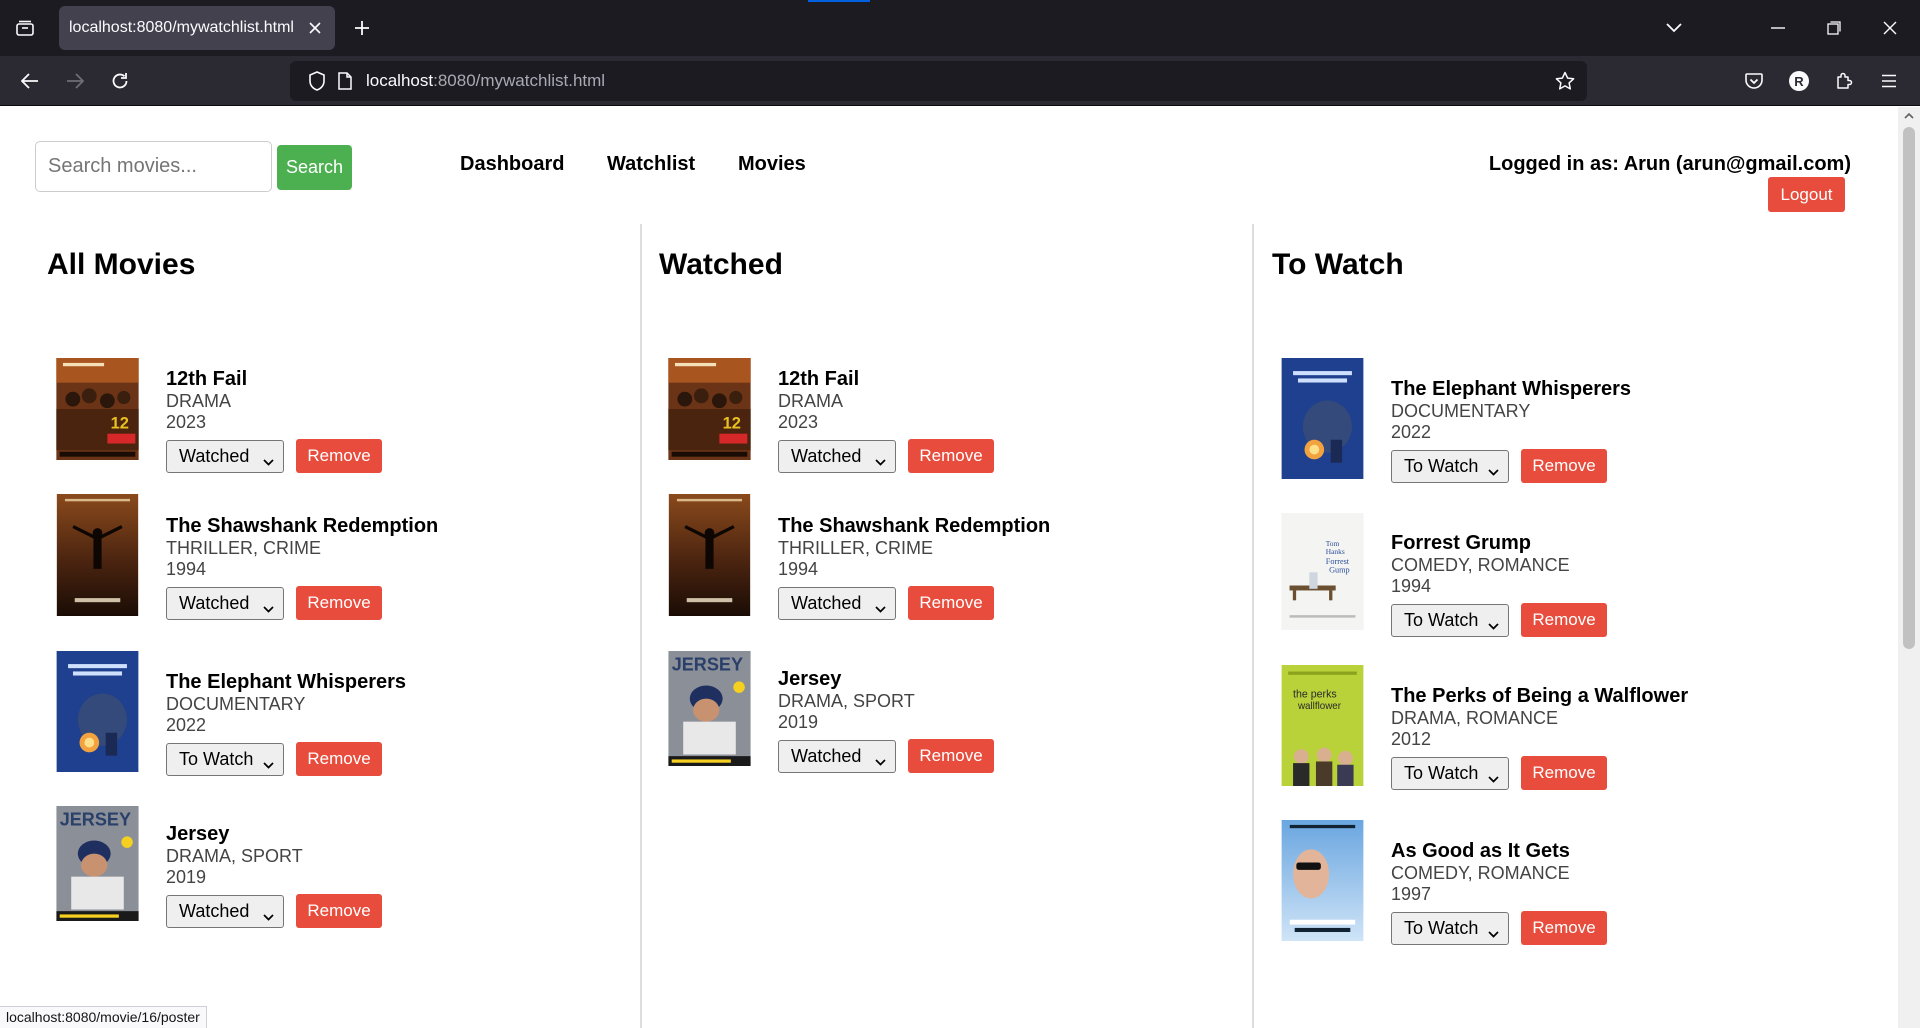  What do you see at coordinates (1322, 571) in the screenshot?
I see `movie-poster: Tom Hanks Forrest Gump` at bounding box center [1322, 571].